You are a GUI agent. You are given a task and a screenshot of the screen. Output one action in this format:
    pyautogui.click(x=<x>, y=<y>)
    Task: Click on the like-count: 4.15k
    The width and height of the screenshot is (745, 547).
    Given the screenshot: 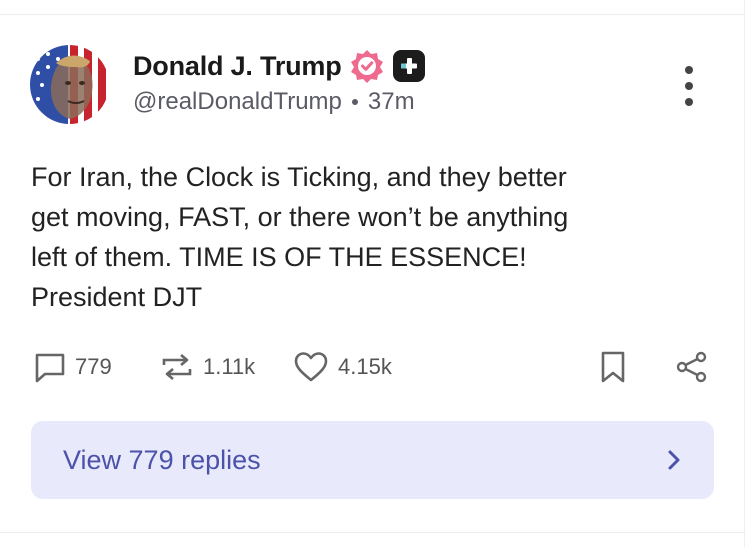 What is the action you would take?
    pyautogui.click(x=365, y=366)
    